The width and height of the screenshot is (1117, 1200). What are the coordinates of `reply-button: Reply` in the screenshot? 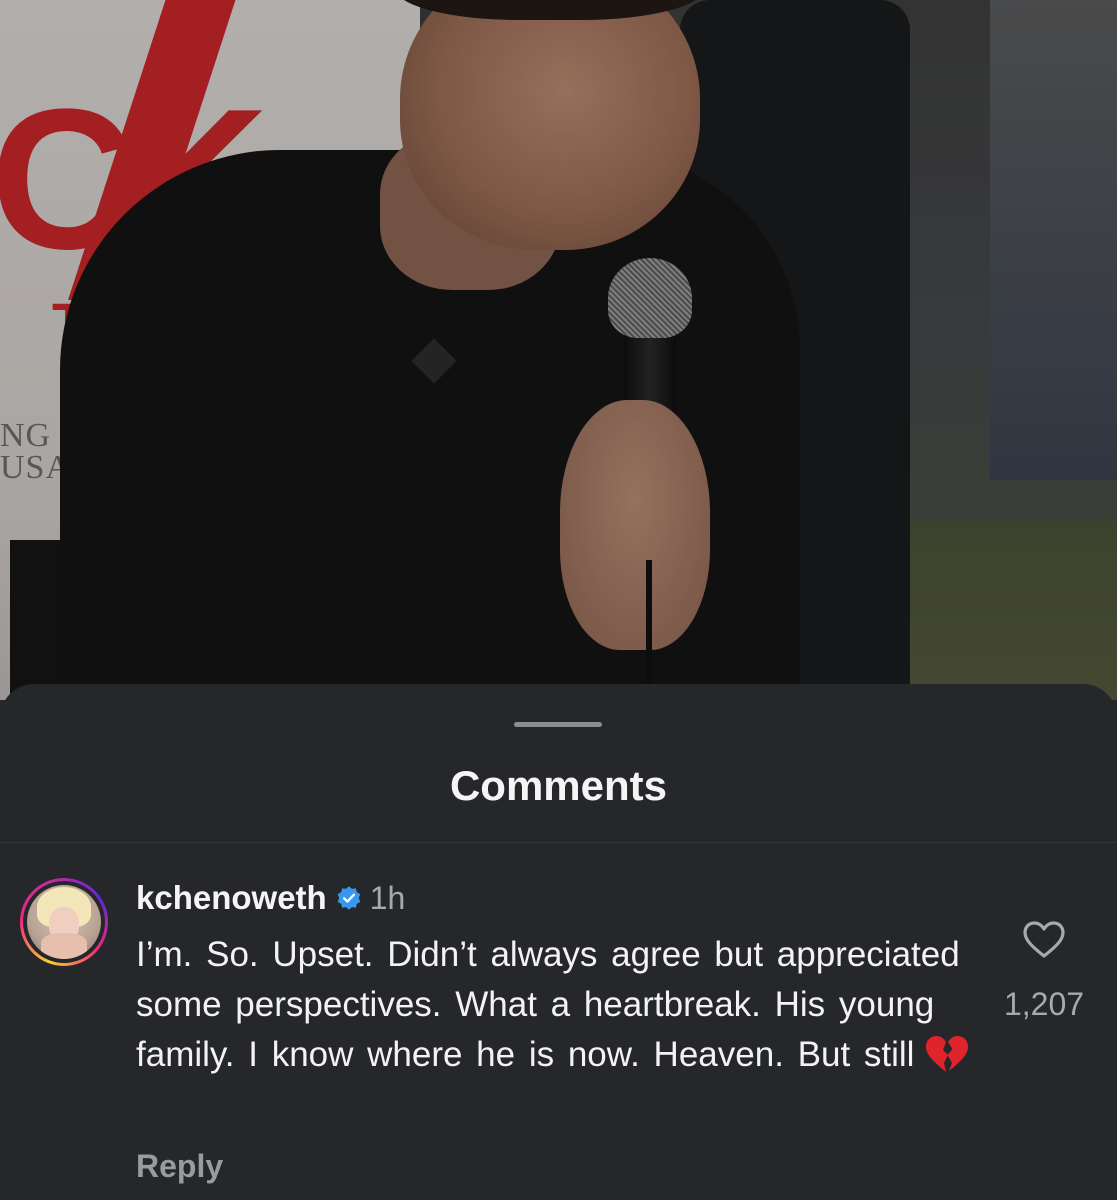 It's located at (179, 1166).